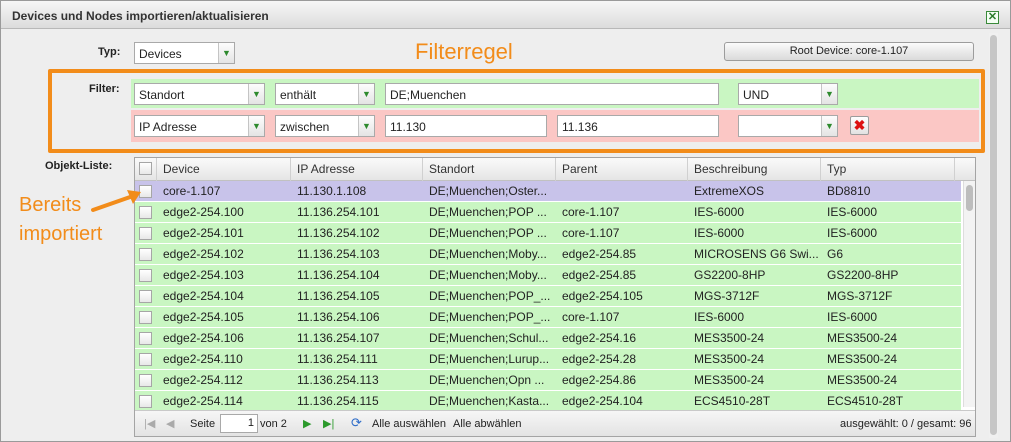  I want to click on column-header-ip: IP Adresse, so click(357, 169).